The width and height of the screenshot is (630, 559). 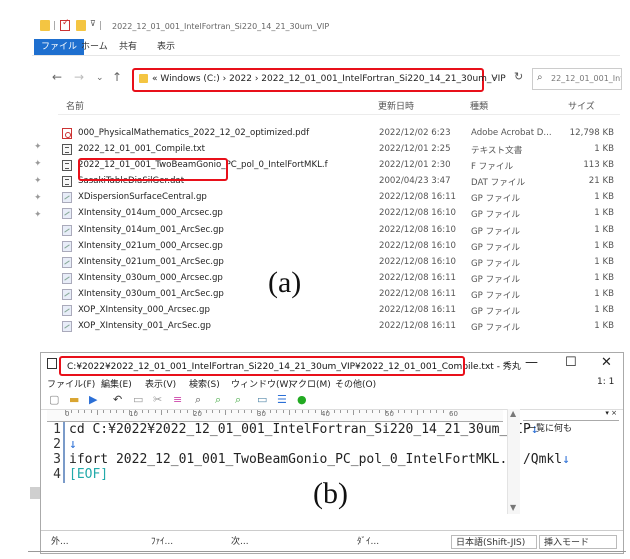 What do you see at coordinates (141, 149) in the screenshot?
I see `file-name: 2022_12_01_001_Compile.txt` at bounding box center [141, 149].